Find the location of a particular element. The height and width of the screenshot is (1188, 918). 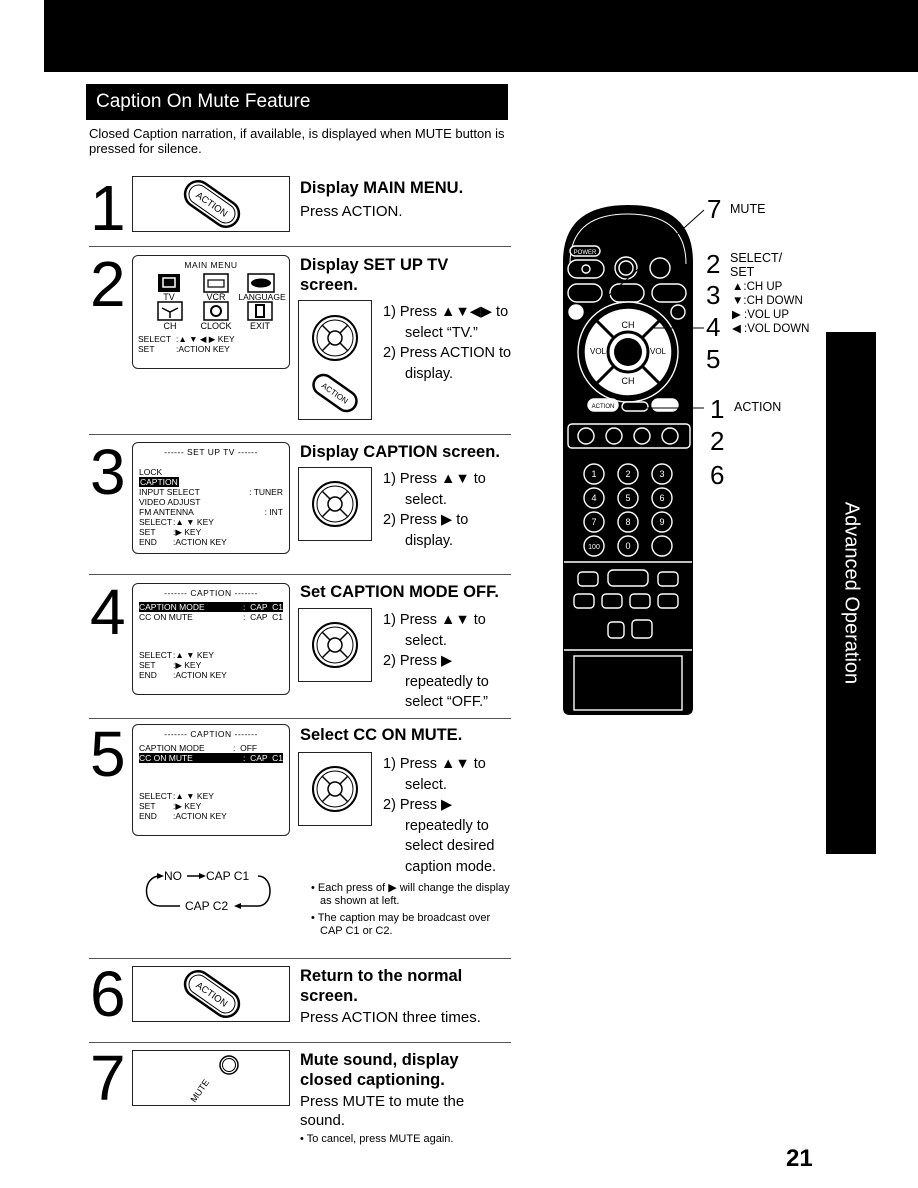

svg-text: LANGUAGE is located at coordinates (262, 297).